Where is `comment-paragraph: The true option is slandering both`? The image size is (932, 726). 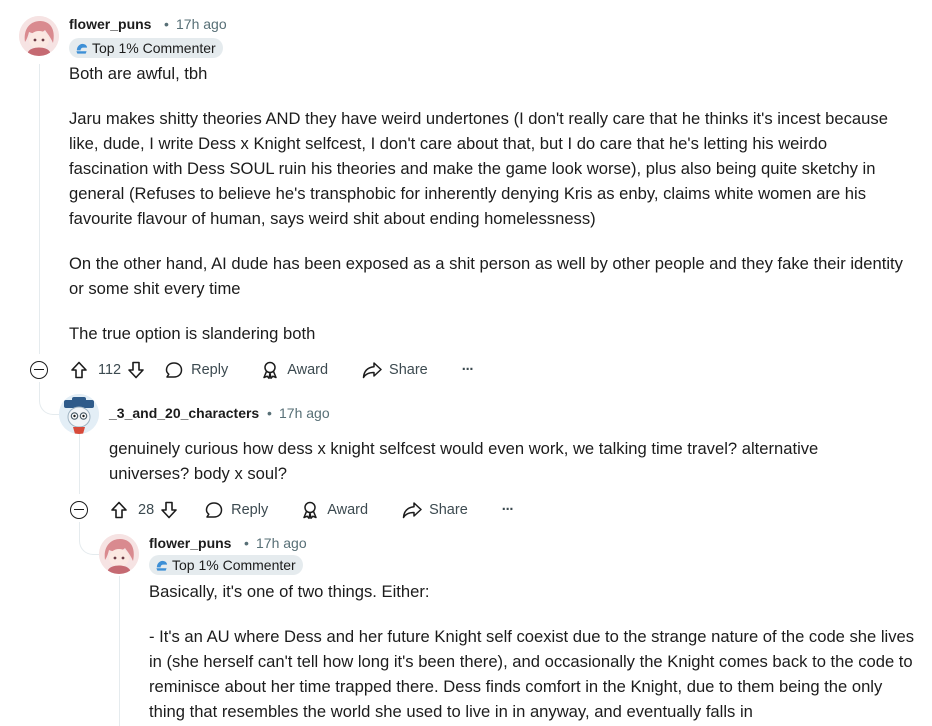
comment-paragraph: The true option is slandering both is located at coordinates (192, 333).